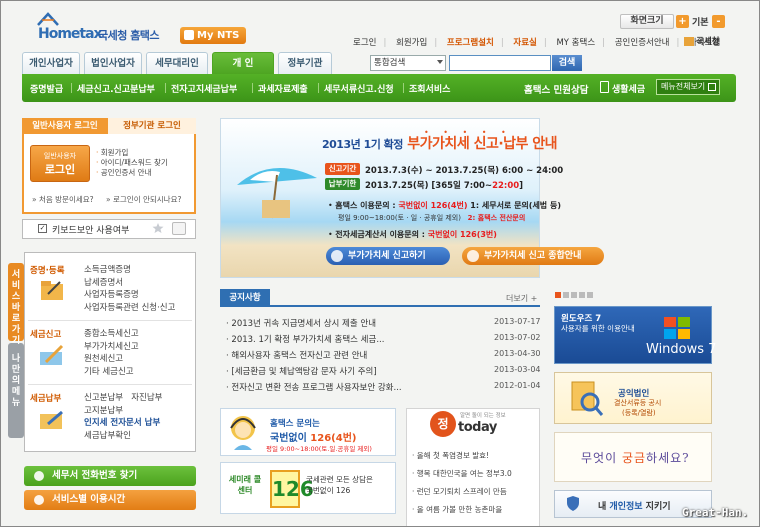 This screenshot has height=527, width=760. Describe the element at coordinates (429, 88) in the screenshot. I see `nav-inquiry-service: 조회서비스` at that location.